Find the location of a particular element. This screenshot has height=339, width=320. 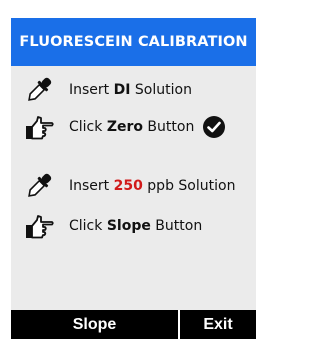

step-text: Click Slope Button is located at coordinates (136, 226).